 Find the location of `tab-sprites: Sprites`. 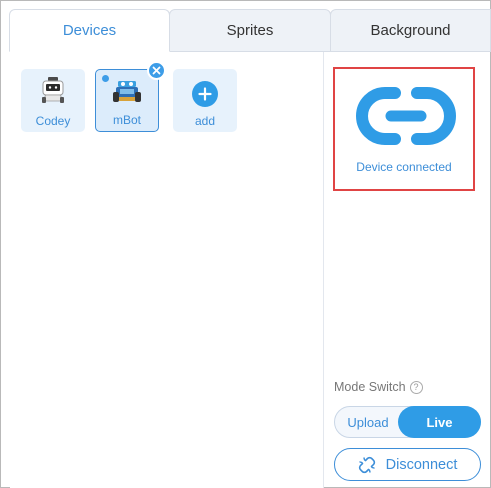

tab-sprites: Sprites is located at coordinates (250, 30).